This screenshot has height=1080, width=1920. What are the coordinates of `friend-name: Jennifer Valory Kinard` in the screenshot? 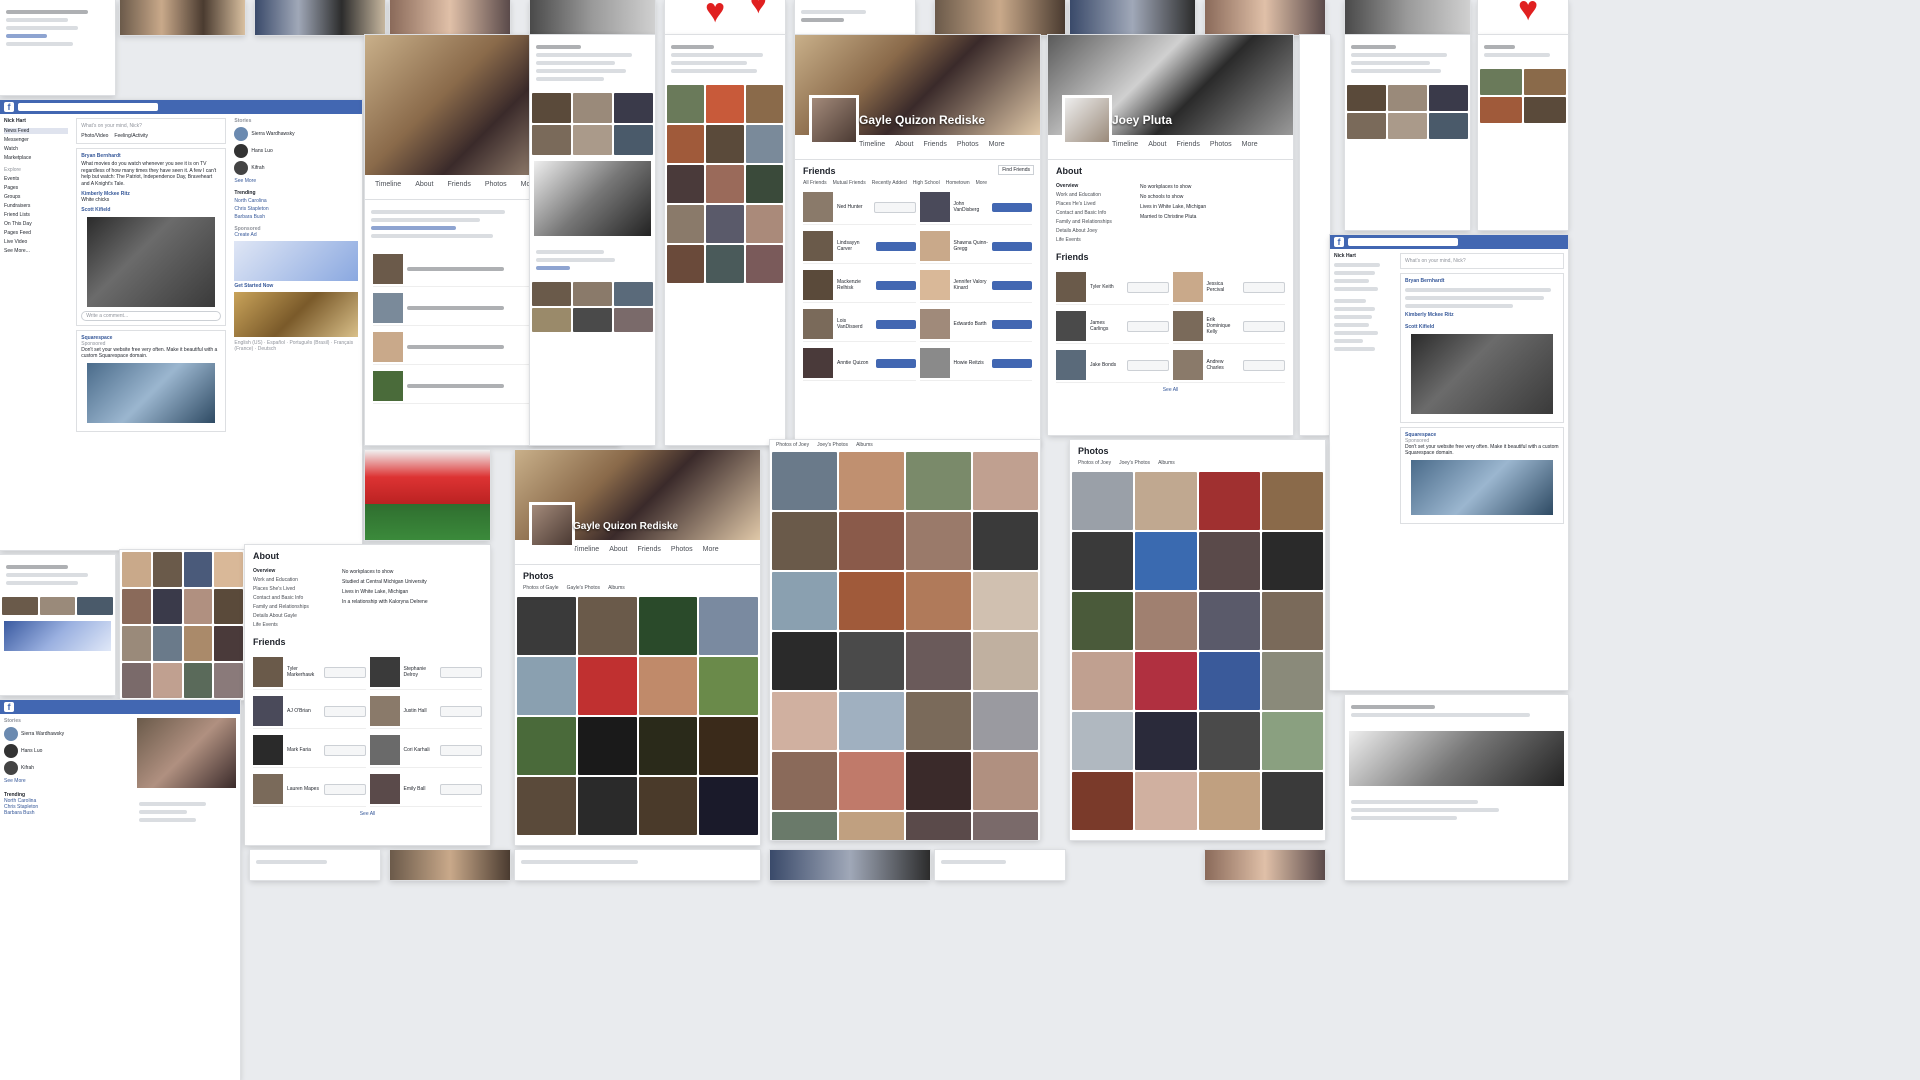 It's located at (971, 285).